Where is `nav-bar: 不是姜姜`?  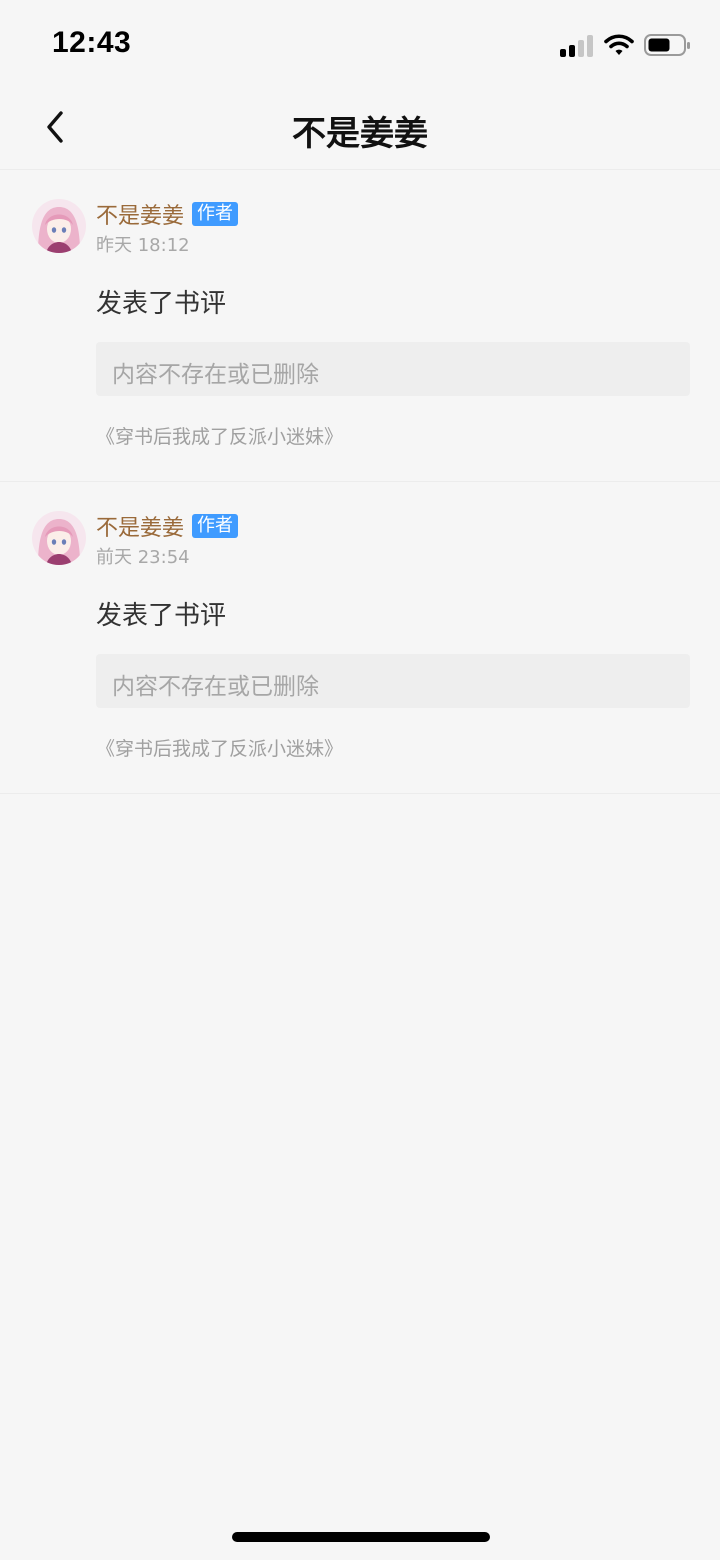 nav-bar: 不是姜姜 is located at coordinates (360, 129).